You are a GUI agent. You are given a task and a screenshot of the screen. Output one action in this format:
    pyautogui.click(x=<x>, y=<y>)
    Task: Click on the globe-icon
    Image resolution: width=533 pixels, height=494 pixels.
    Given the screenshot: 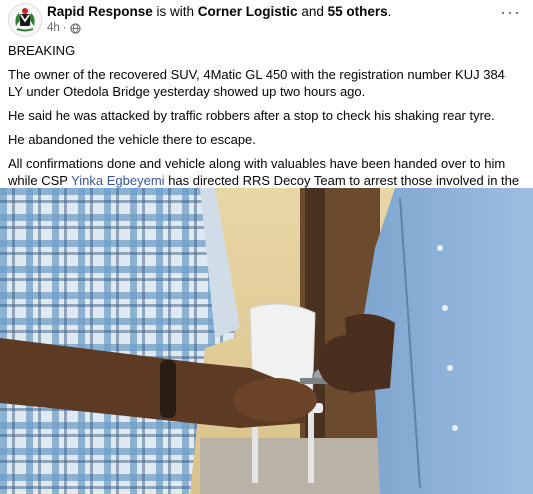 What is the action you would take?
    pyautogui.click(x=75, y=28)
    